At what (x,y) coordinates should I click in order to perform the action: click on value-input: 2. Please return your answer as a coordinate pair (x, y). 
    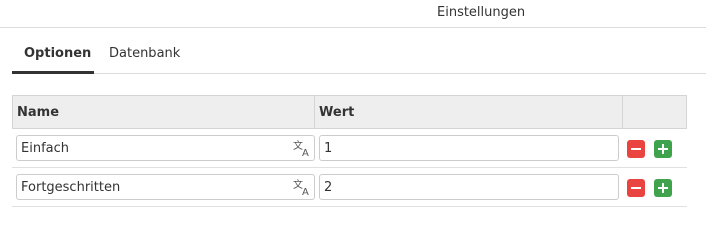
    Looking at the image, I should click on (469, 187).